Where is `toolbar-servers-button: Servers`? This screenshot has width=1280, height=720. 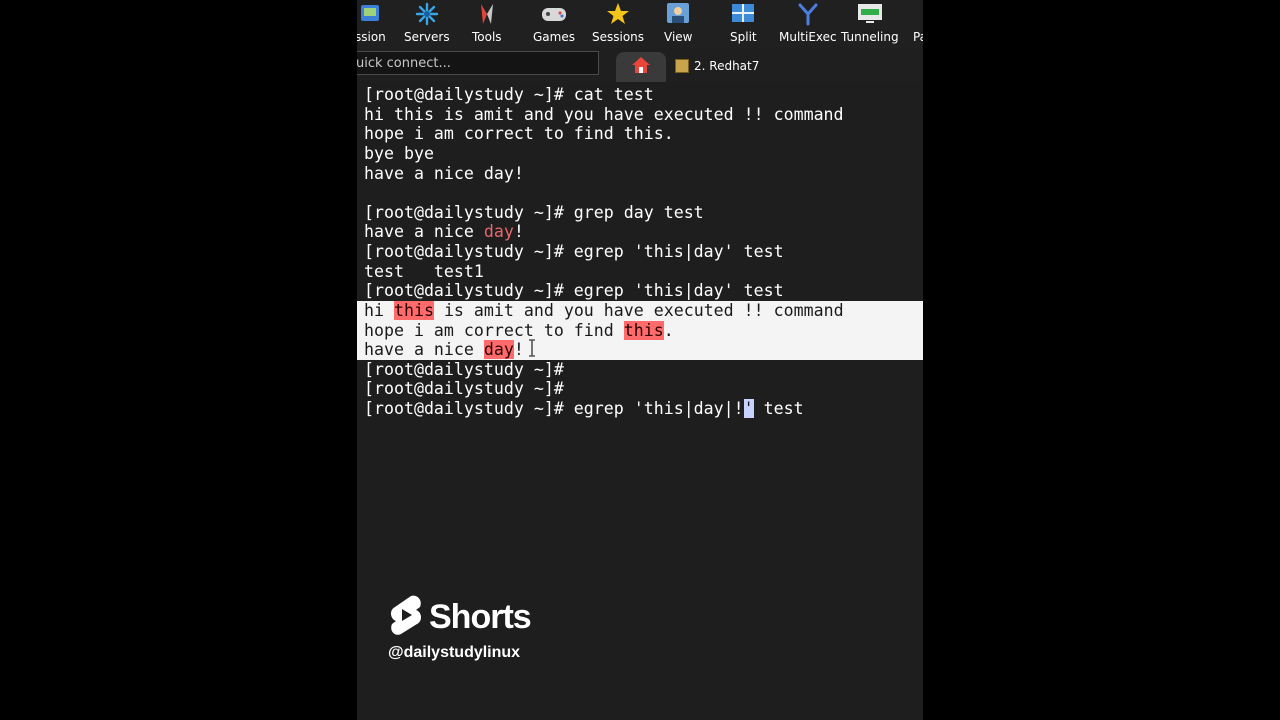
toolbar-servers-button: Servers is located at coordinates (427, 24).